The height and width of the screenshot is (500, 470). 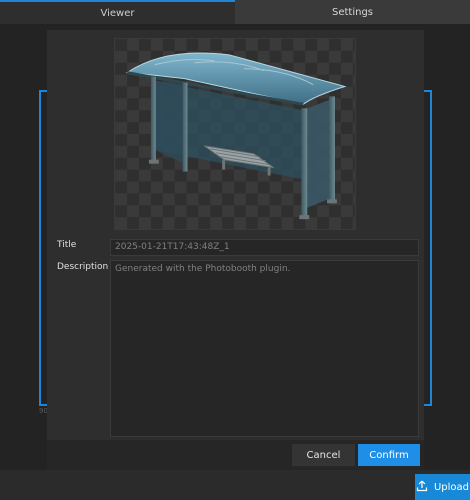 I want to click on tab-viewer: Viewer, so click(x=117, y=12).